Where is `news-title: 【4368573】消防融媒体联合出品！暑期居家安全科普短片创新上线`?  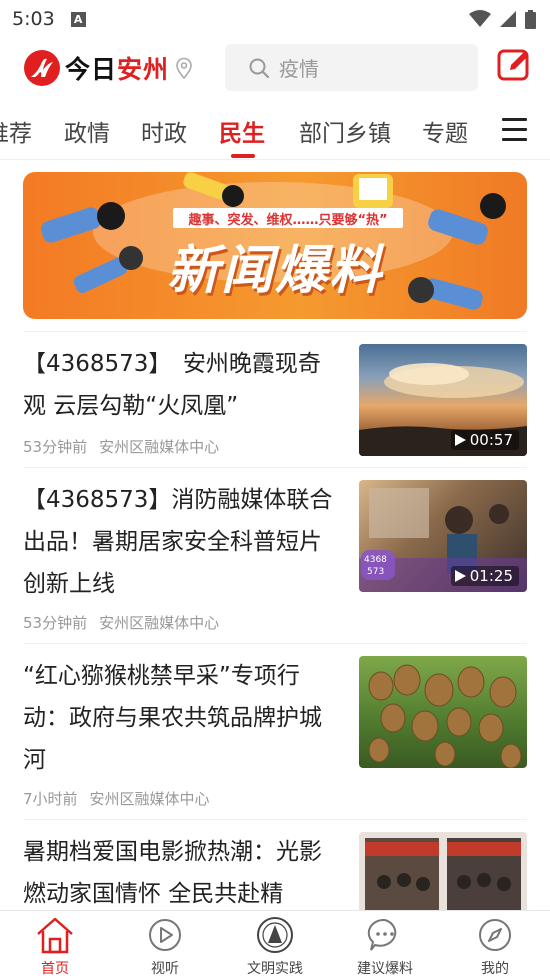 news-title: 【4368573】消防融媒体联合出品！暑期居家安全科普短片创新上线 is located at coordinates (178, 542).